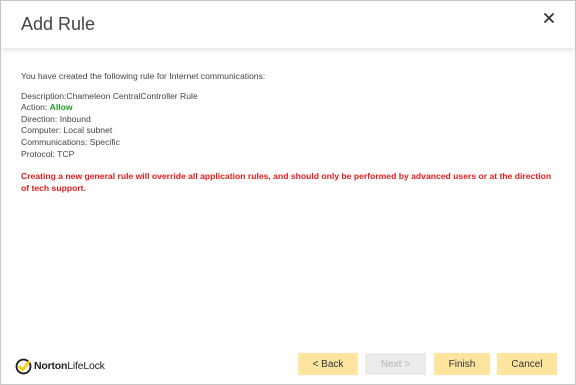  I want to click on finish-button: Finish, so click(462, 364).